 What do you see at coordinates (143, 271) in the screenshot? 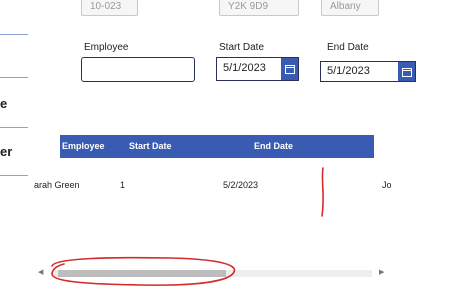
I see `annotation-ellipse` at bounding box center [143, 271].